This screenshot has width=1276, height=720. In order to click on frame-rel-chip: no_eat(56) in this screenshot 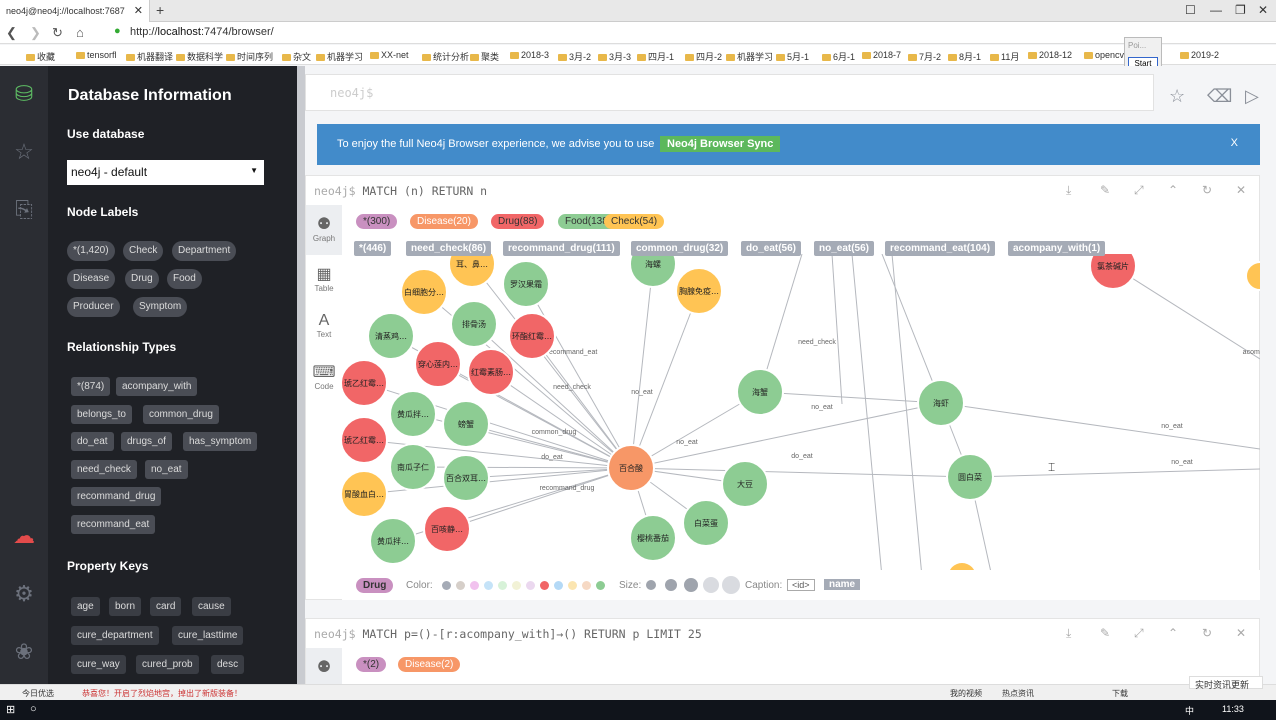, I will do `click(844, 248)`.